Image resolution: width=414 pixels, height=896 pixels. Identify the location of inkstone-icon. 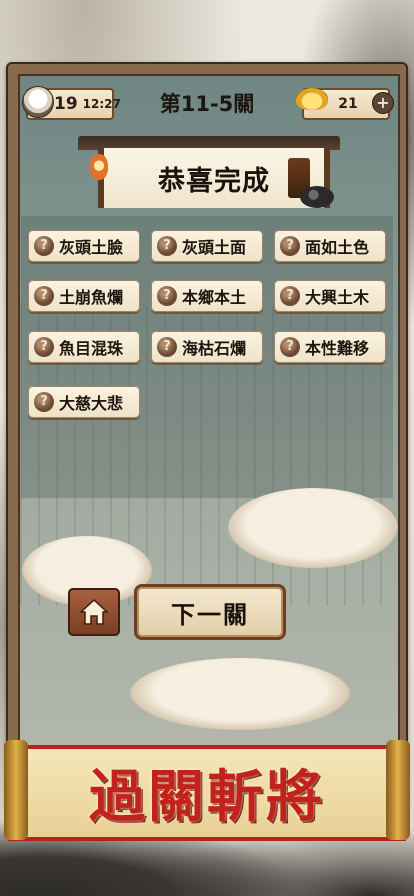
(317, 197).